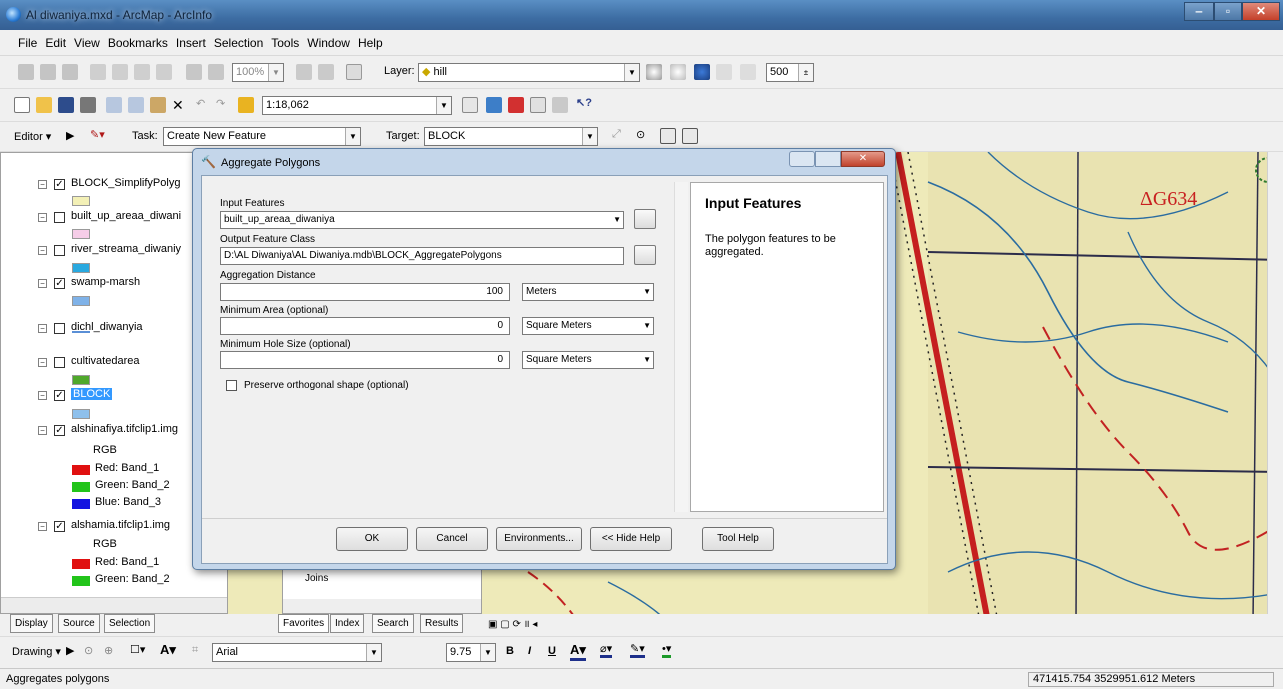 The height and width of the screenshot is (689, 1283). What do you see at coordinates (27, 43) in the screenshot?
I see `menu-file: File` at bounding box center [27, 43].